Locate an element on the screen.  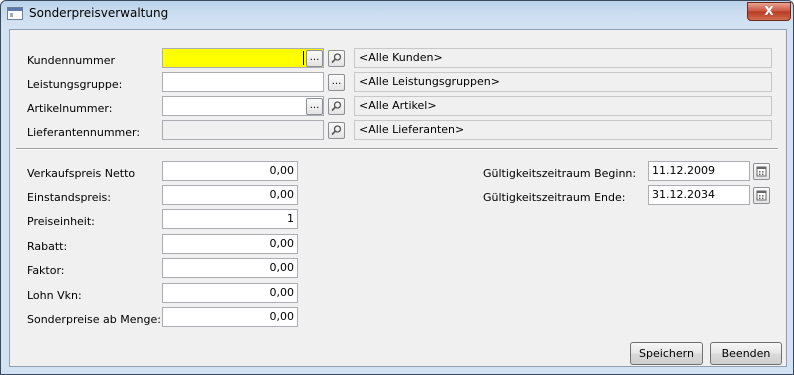
window-icon is located at coordinates (15, 13).